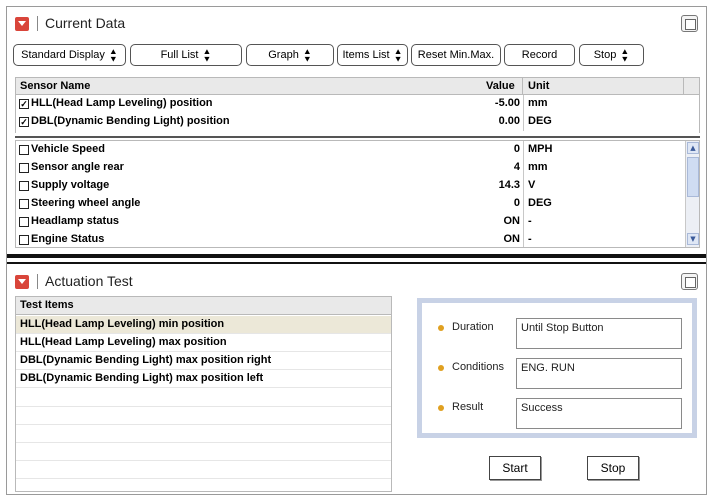  Describe the element at coordinates (70, 185) in the screenshot. I see `sensor-name: Supply voltage` at that location.